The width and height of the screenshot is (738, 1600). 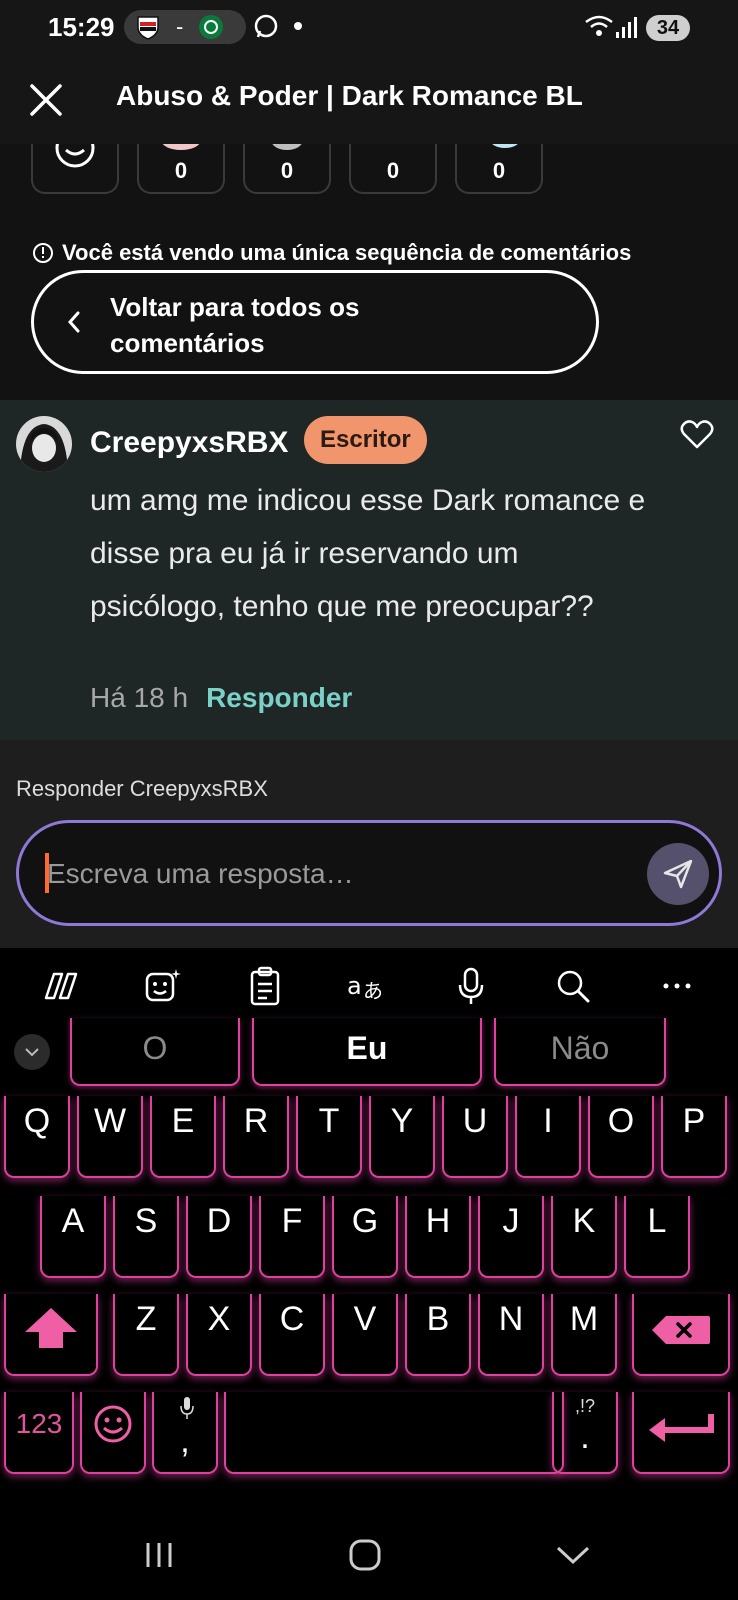 I want to click on shift-icon, so click(x=51, y=1328).